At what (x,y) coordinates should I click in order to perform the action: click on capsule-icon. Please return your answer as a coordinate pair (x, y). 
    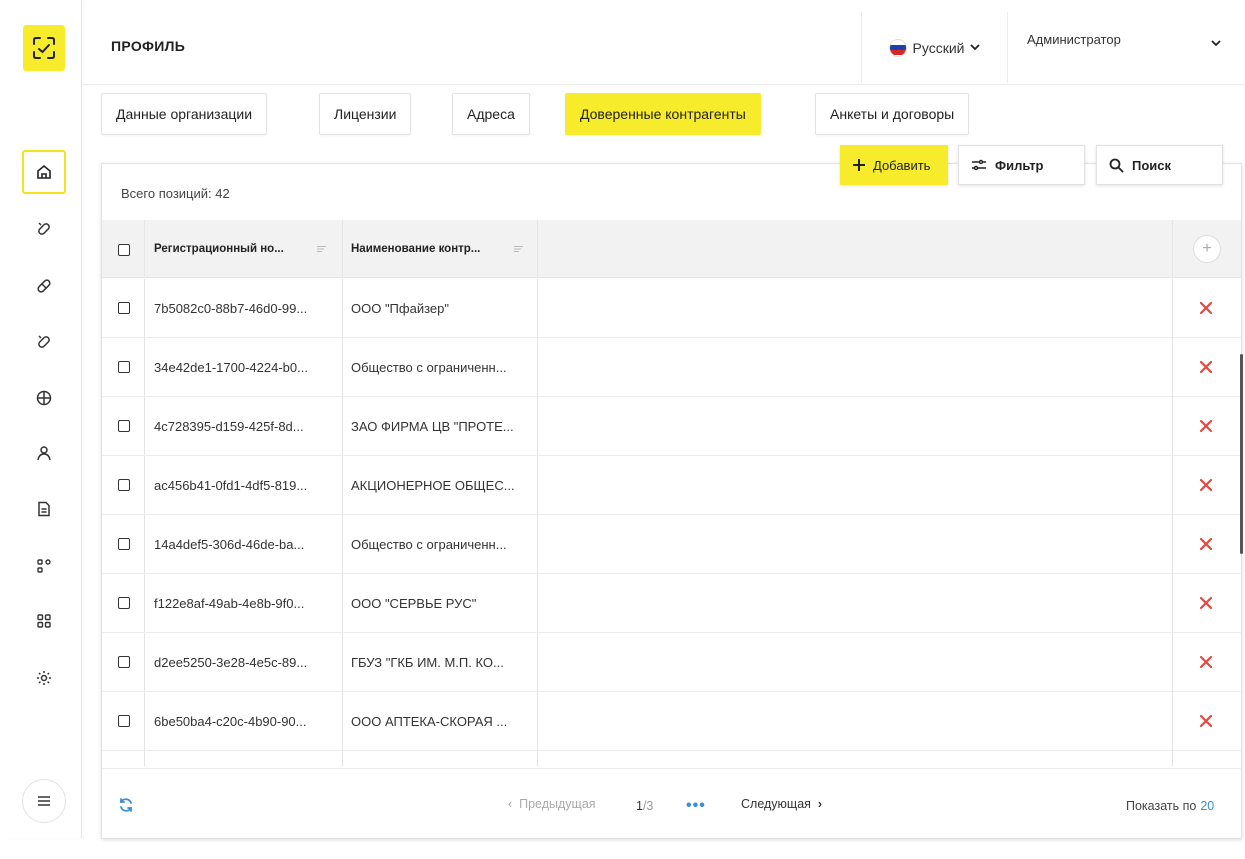
    Looking at the image, I should click on (44, 286).